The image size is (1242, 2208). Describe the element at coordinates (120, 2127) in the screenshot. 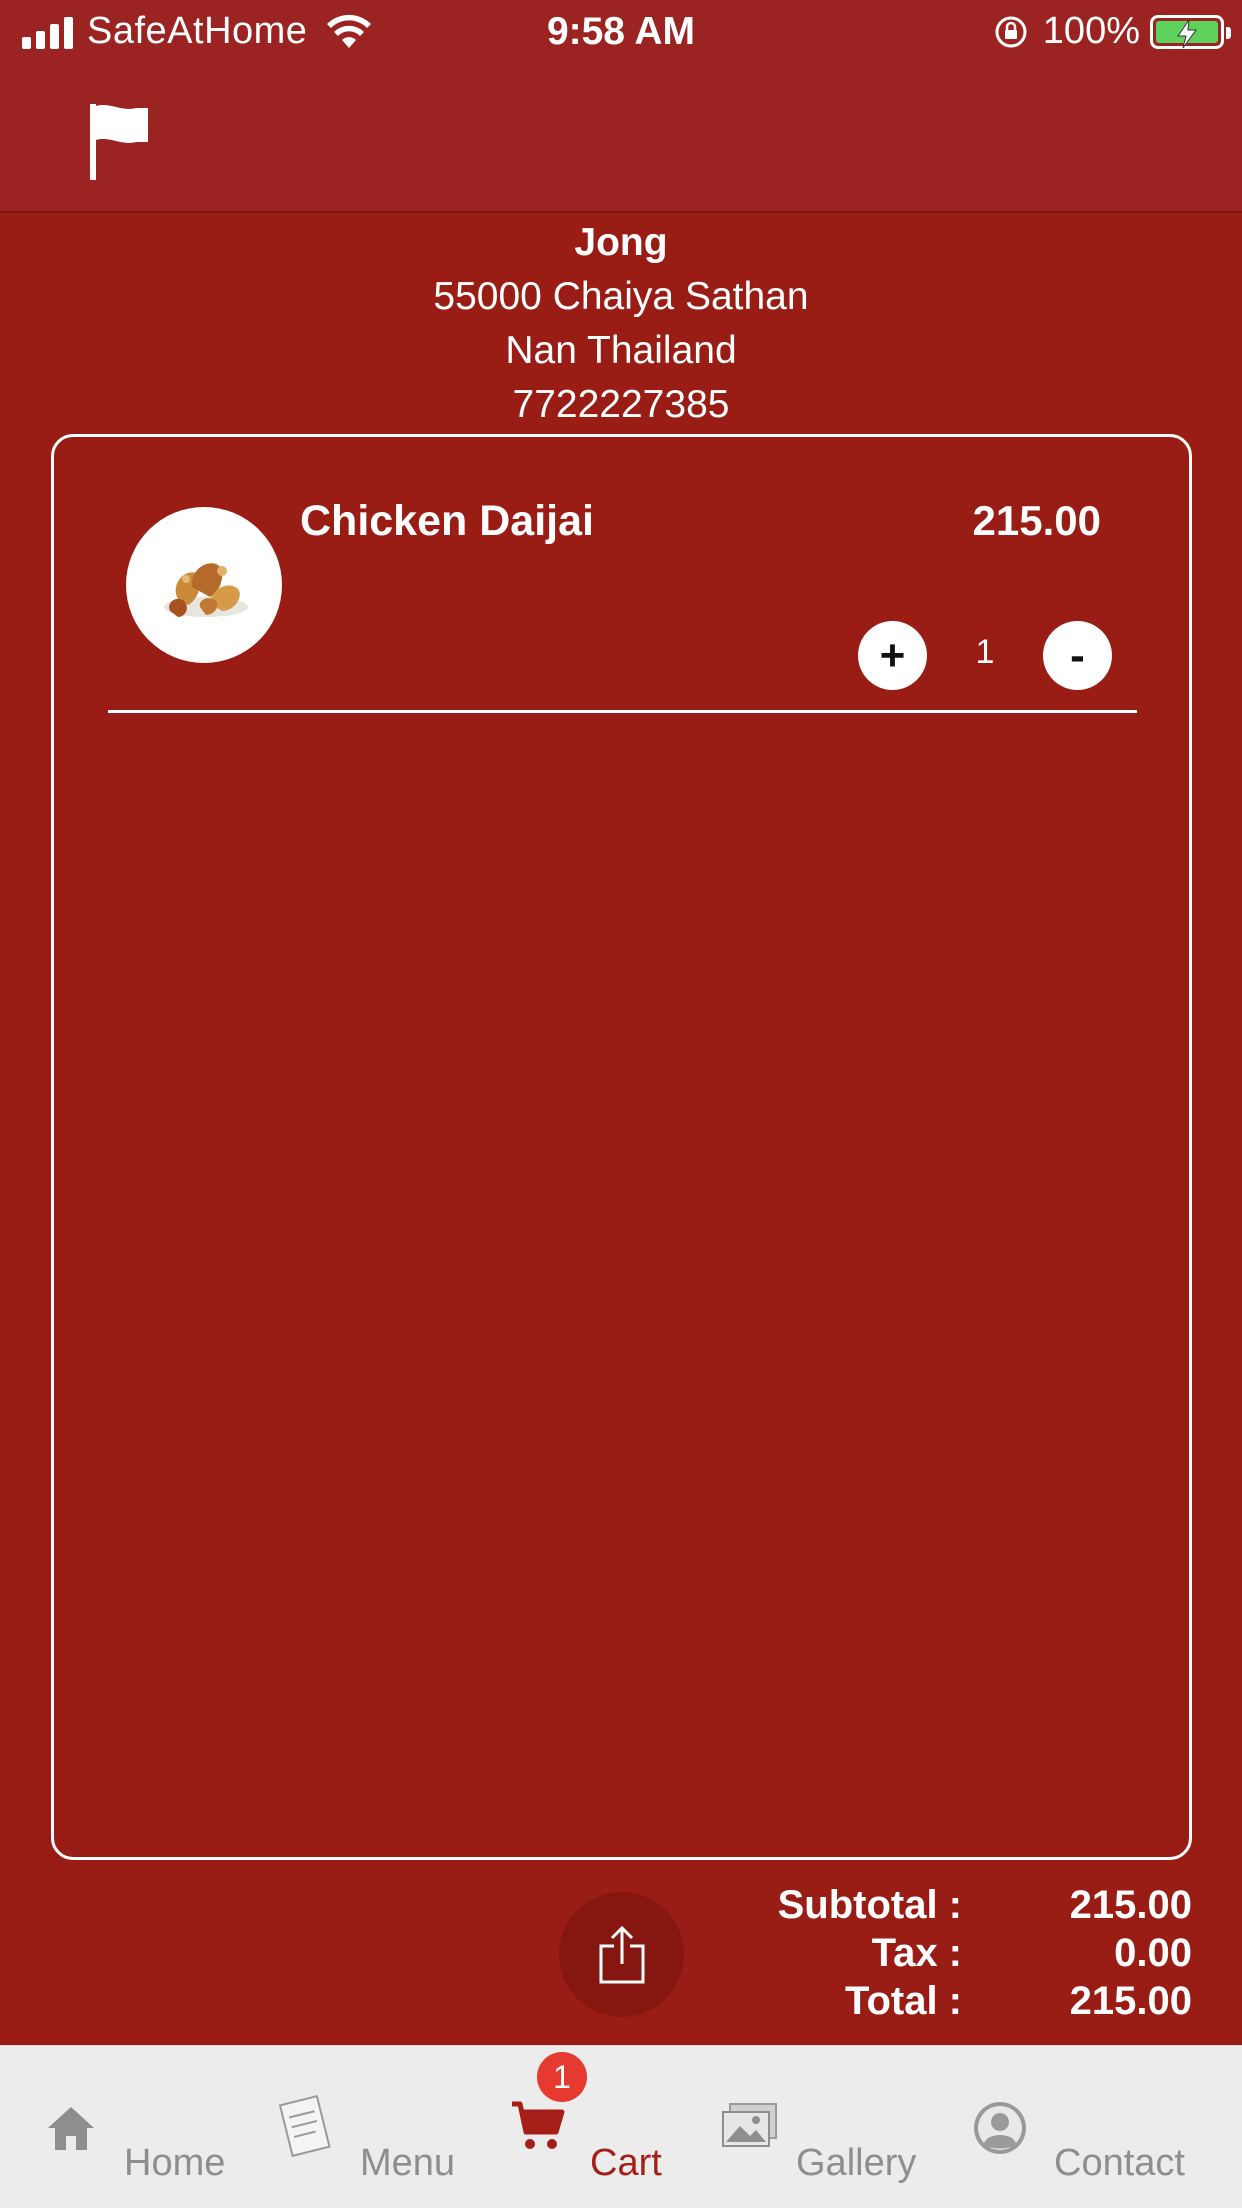

I see `tab-home: Home` at that location.